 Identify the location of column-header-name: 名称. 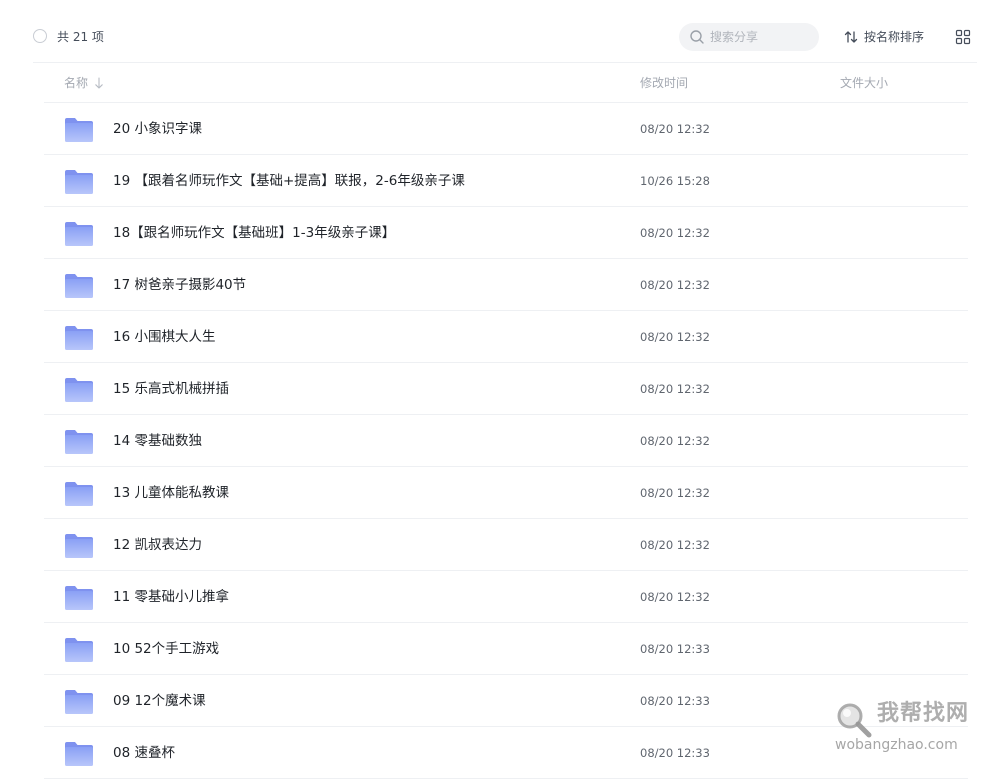
(84, 83).